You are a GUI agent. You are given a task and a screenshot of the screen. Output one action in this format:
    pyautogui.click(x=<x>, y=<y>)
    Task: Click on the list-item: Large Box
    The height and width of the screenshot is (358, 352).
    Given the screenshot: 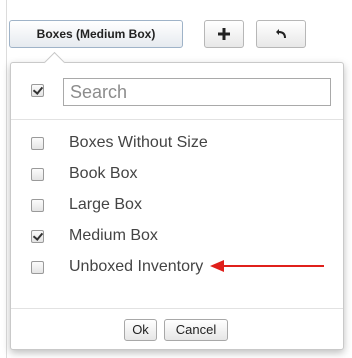 What is the action you would take?
    pyautogui.click(x=177, y=205)
    